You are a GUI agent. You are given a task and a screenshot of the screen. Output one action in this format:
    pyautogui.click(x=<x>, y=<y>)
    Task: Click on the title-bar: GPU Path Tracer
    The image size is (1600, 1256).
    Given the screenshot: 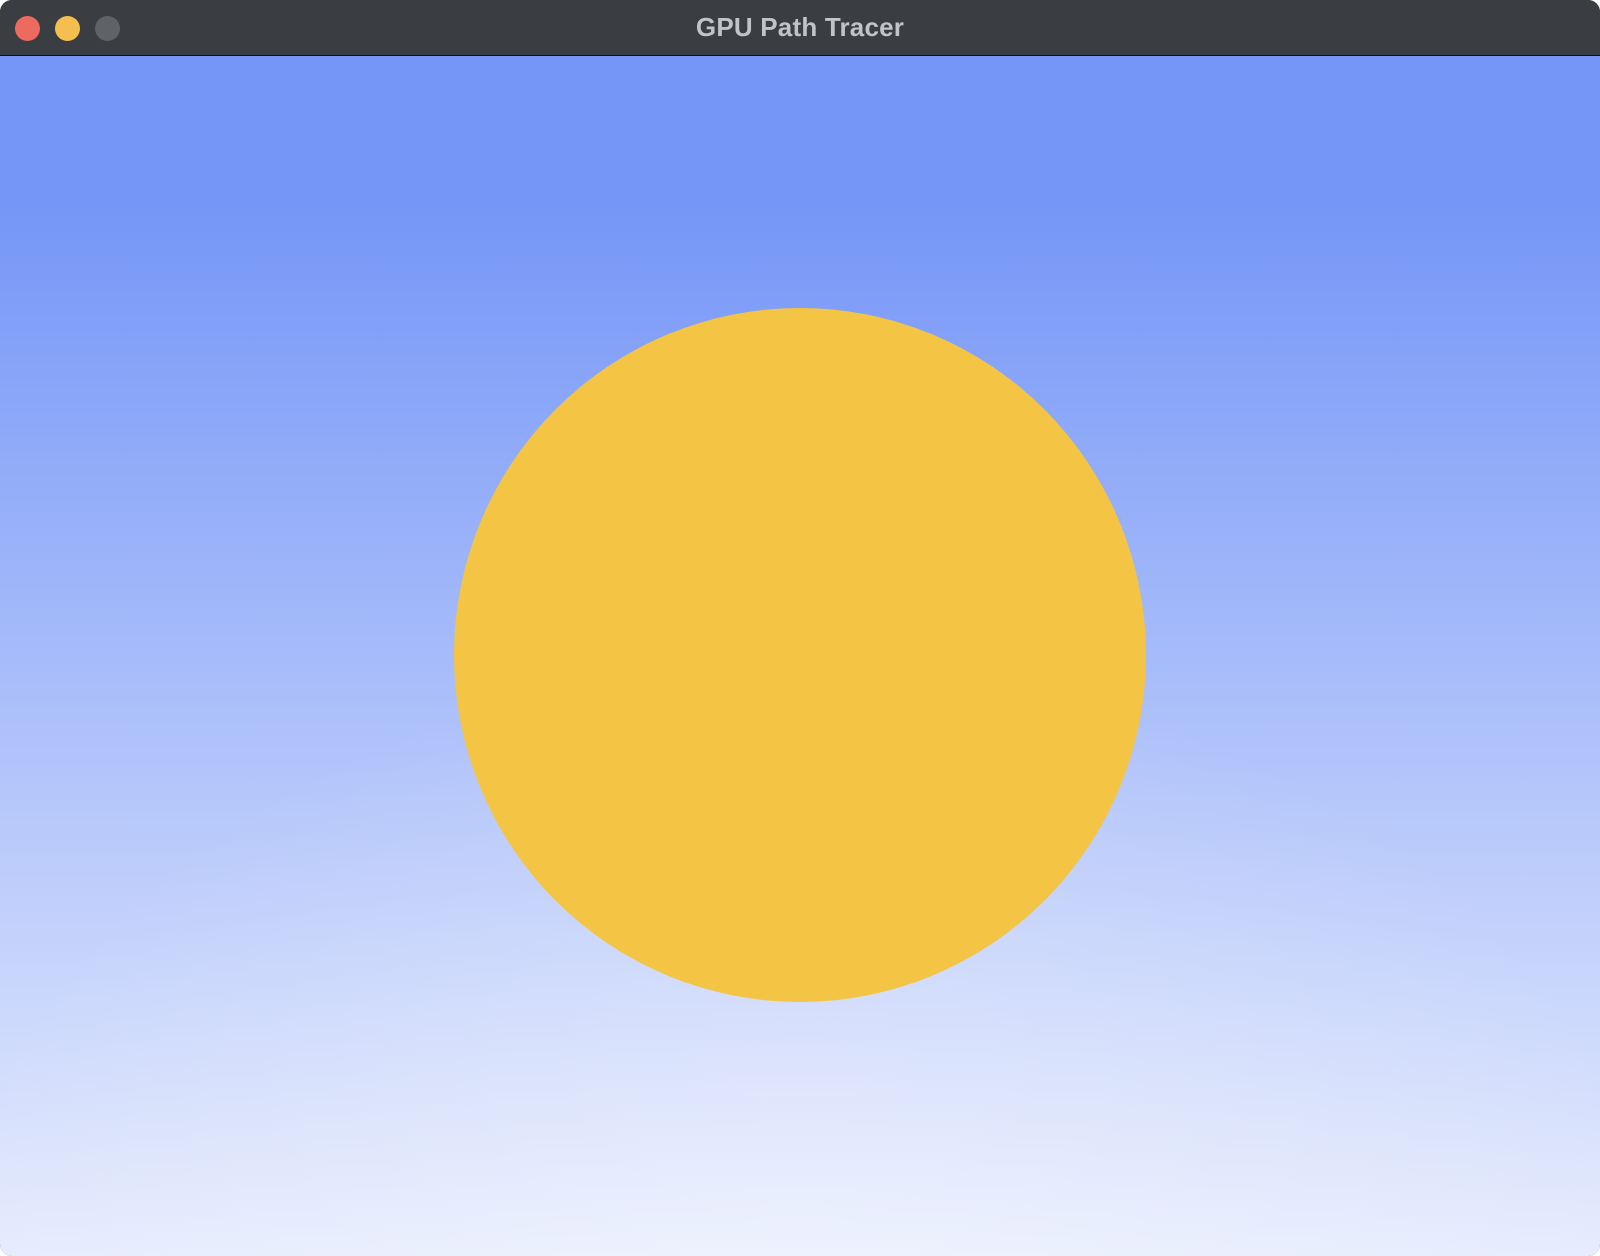 What is the action you would take?
    pyautogui.click(x=800, y=28)
    